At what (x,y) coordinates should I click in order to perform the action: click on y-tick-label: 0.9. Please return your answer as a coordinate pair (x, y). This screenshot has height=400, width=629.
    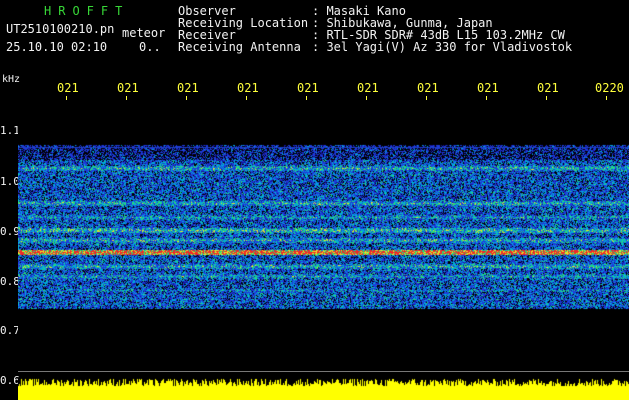
    Looking at the image, I should click on (10, 231).